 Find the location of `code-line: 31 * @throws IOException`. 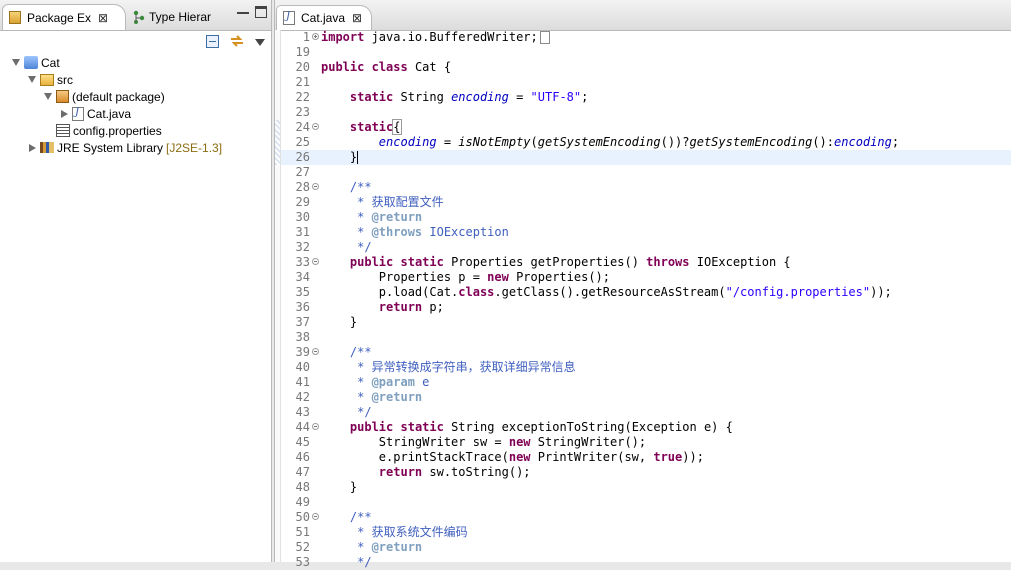

code-line: 31 * @throws IOException is located at coordinates (646, 232).